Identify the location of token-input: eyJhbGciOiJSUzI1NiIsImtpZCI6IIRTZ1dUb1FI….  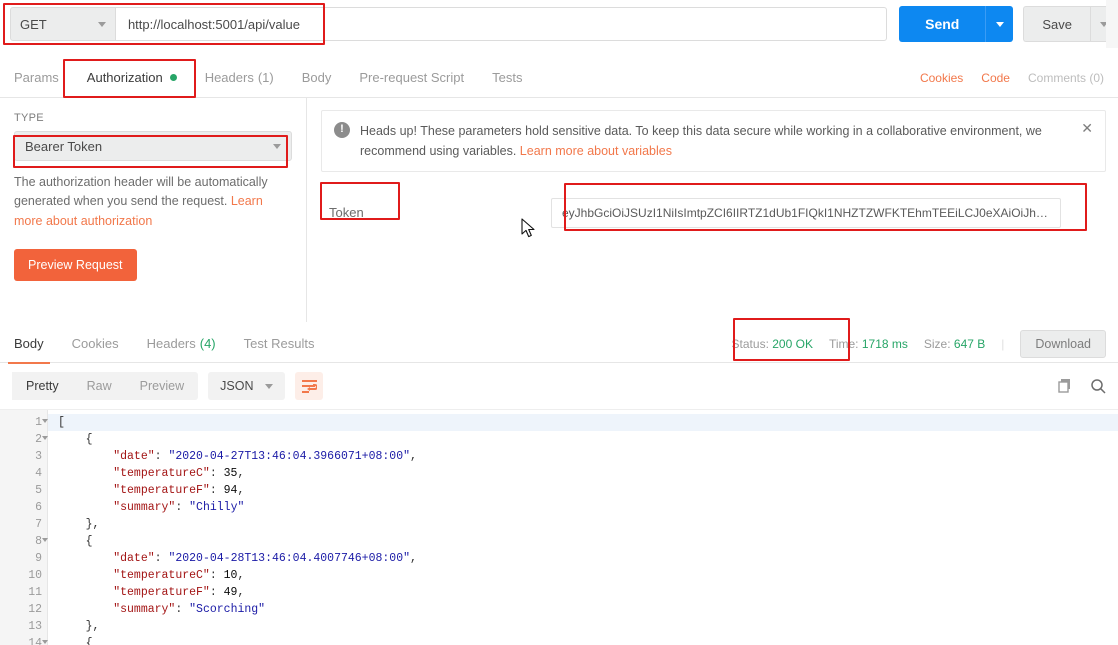
(806, 213).